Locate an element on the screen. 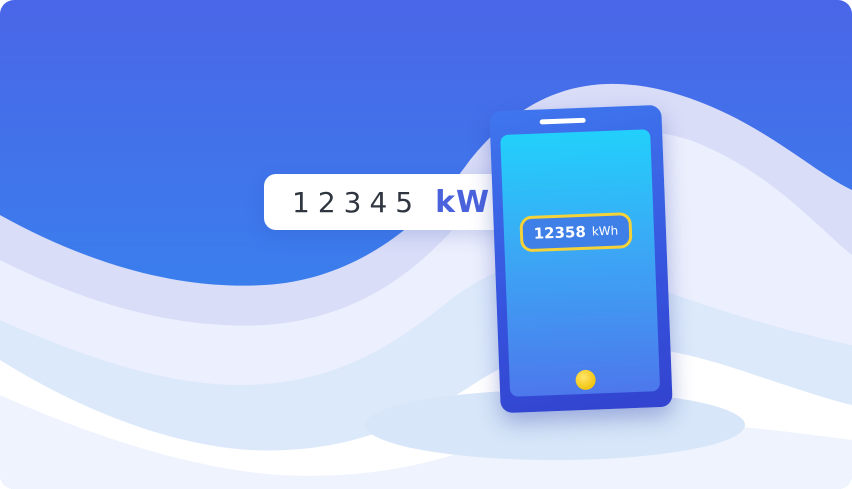  home-button is located at coordinates (586, 380).